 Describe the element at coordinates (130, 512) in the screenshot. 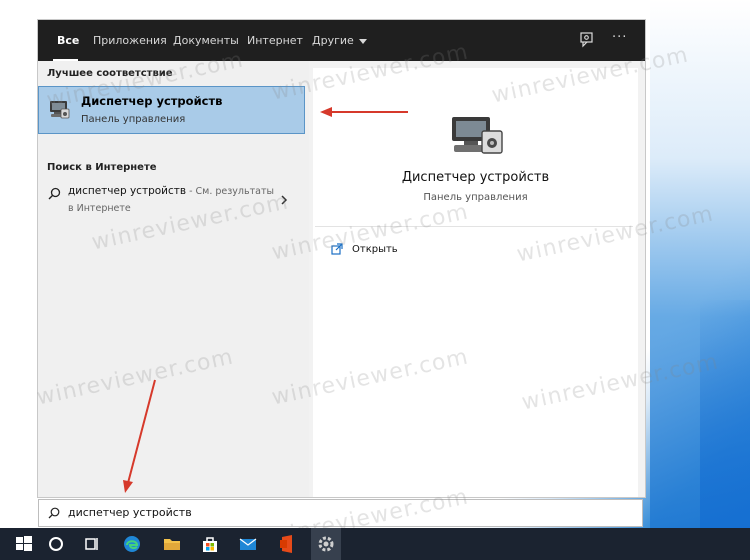

I see `search-input: диспетчер устройств` at that location.